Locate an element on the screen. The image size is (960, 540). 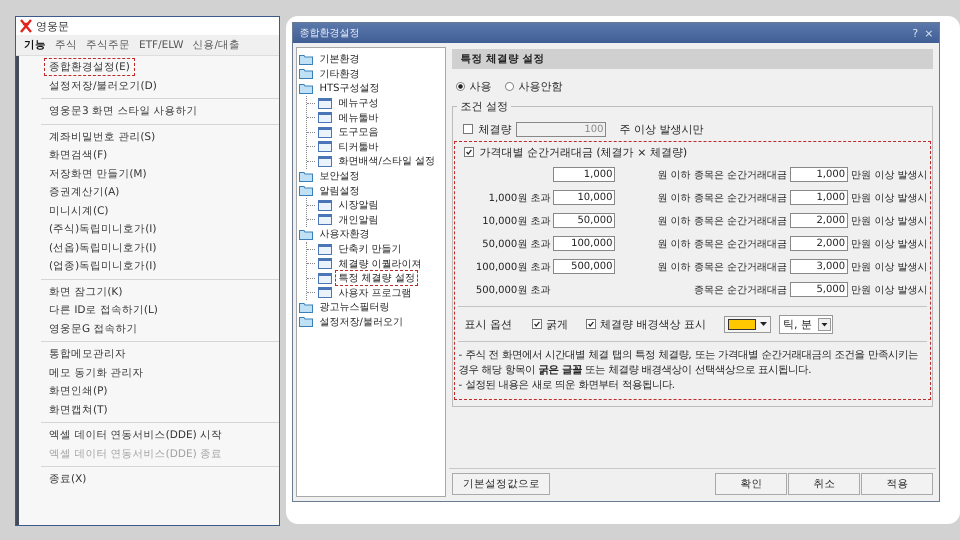
menu-bar-item: 기능 is located at coordinates (35, 45).